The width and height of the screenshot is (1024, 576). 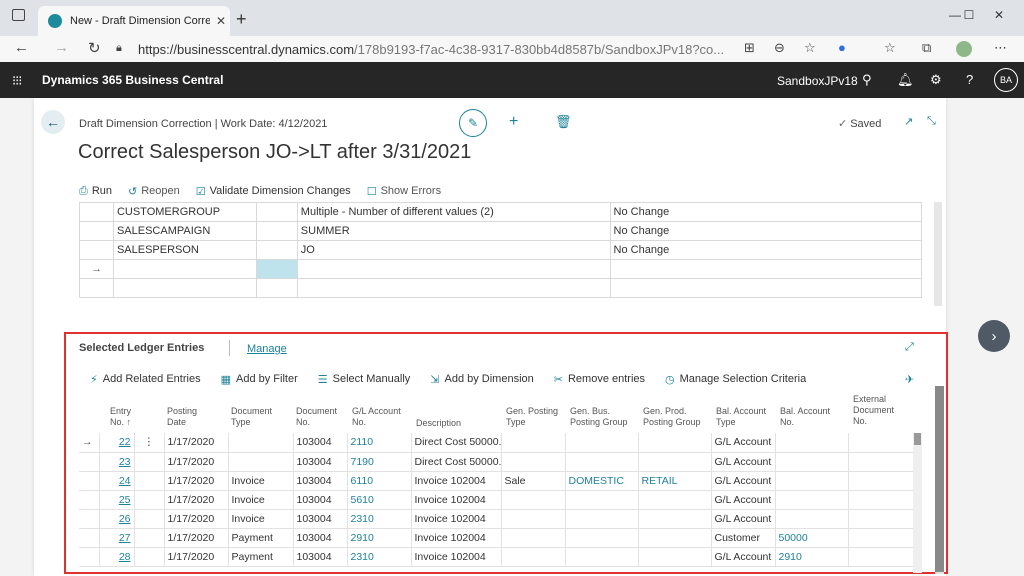 I want to click on gen-prod-posting-group: RETAIL, so click(x=675, y=481).